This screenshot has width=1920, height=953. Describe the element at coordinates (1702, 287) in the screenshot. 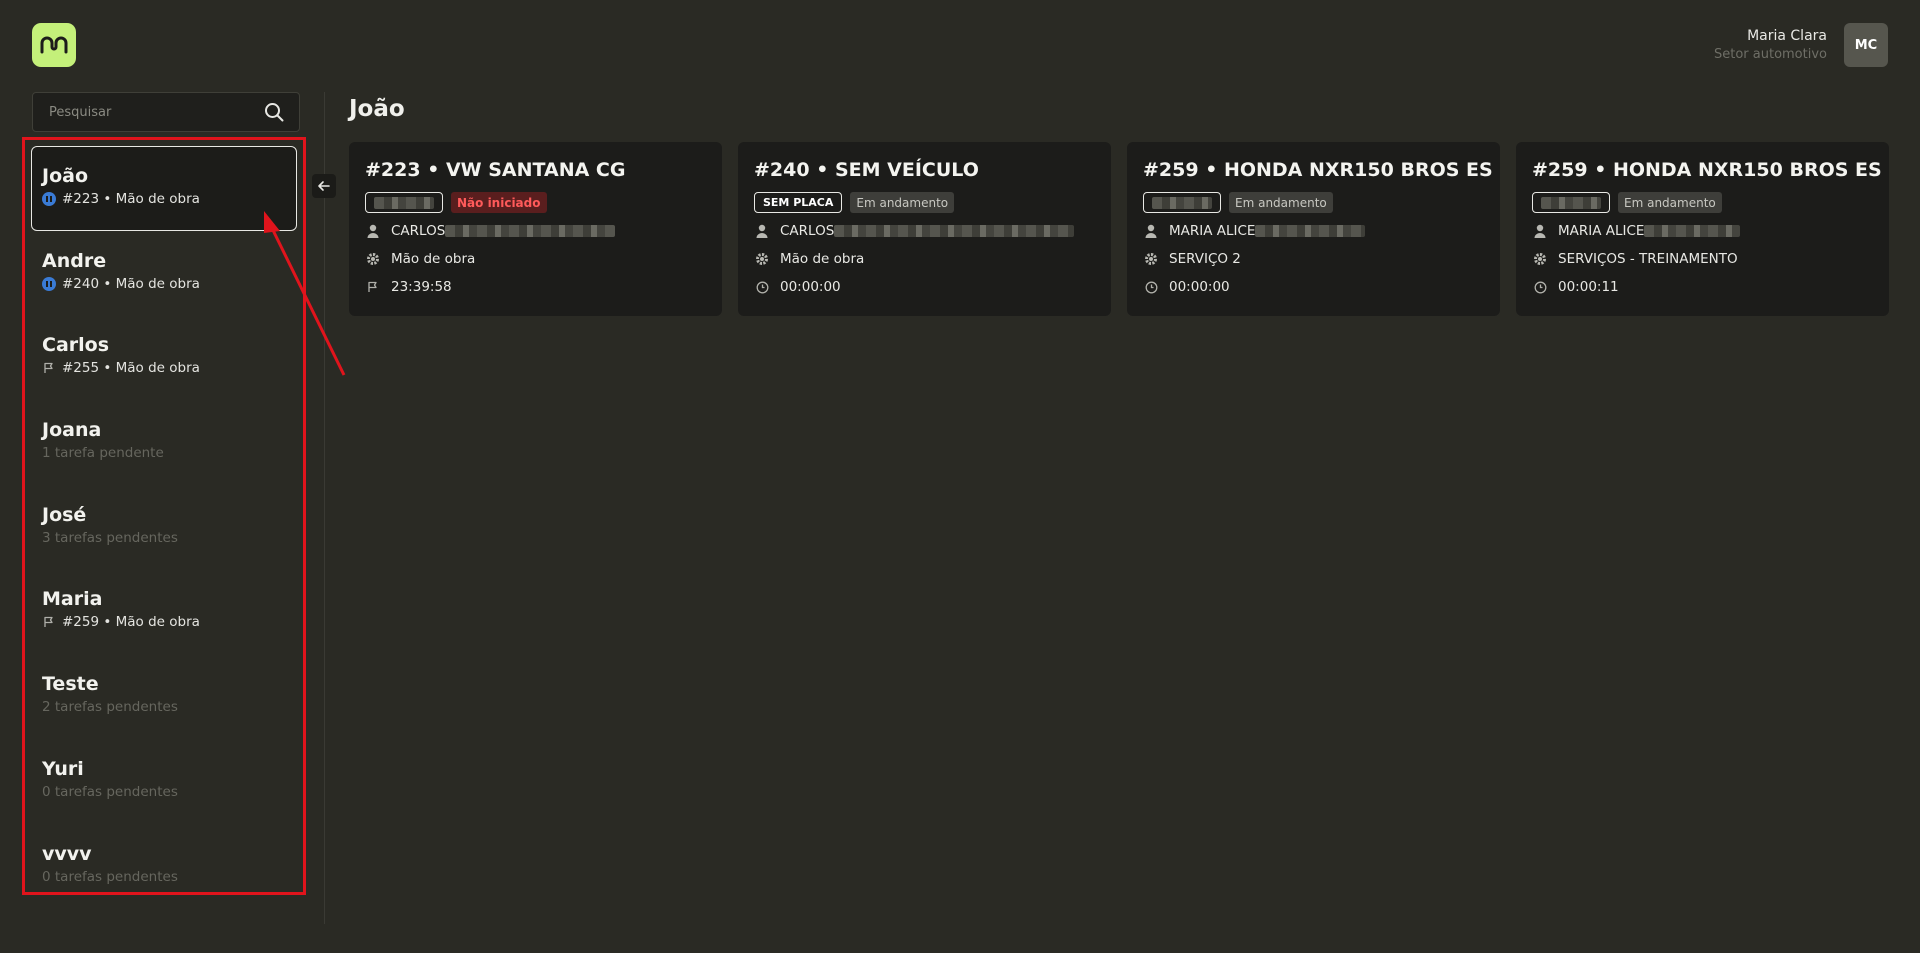

I see `card-time-row: 00:00:11` at that location.